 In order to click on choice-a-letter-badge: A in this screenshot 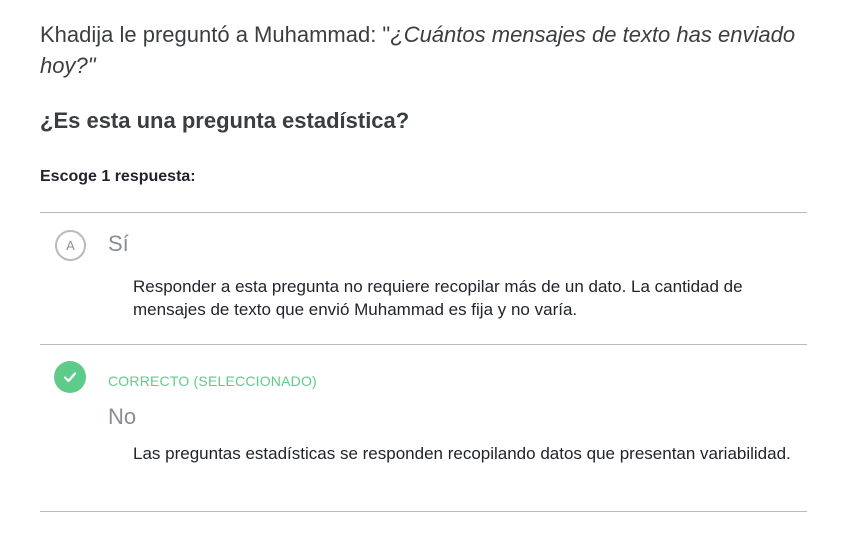, I will do `click(70, 245)`.